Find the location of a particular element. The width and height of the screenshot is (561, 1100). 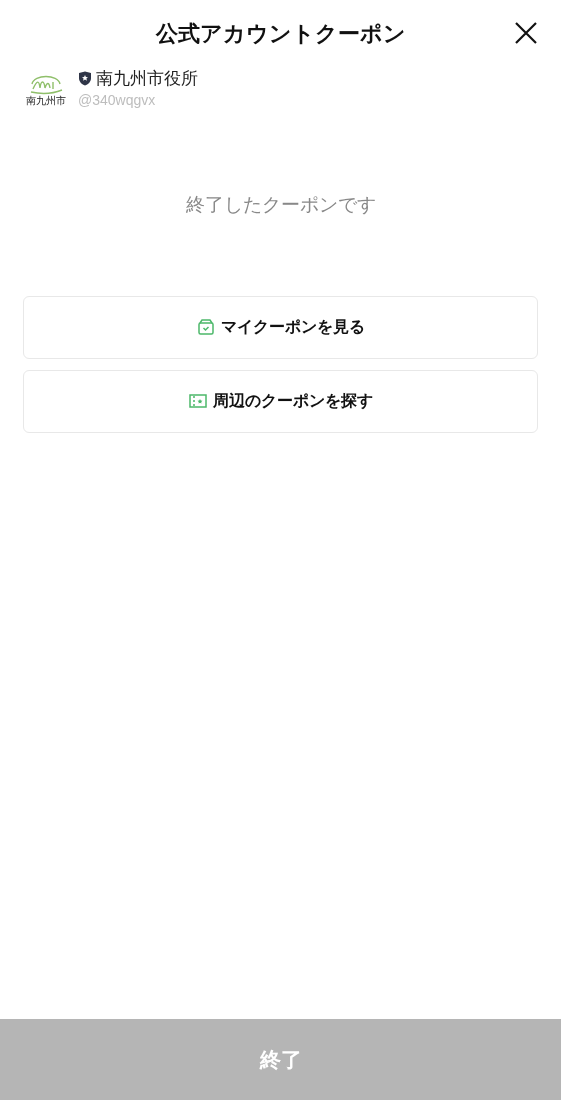

ticket-icon is located at coordinates (197, 401).